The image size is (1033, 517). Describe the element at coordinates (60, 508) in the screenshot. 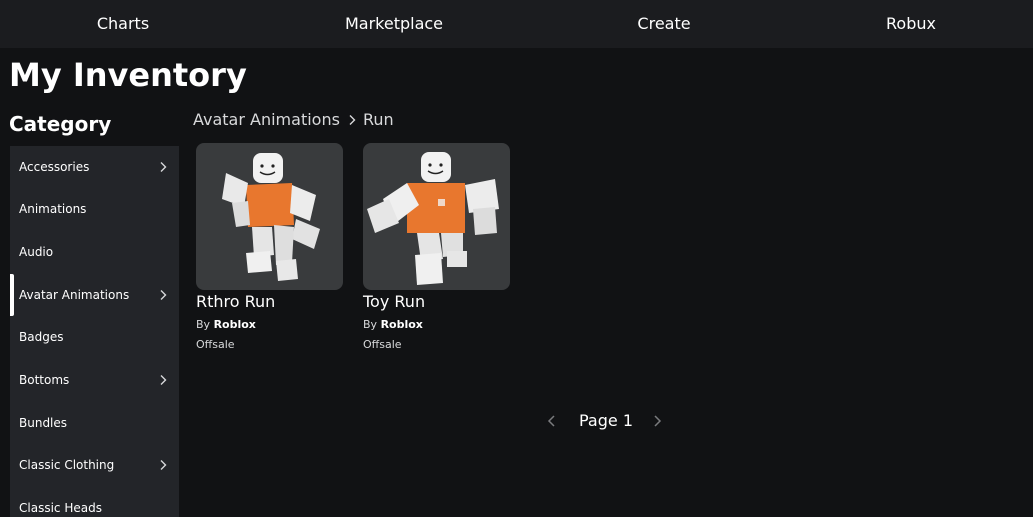

I see `sidebar-item-label: Classic Heads` at that location.